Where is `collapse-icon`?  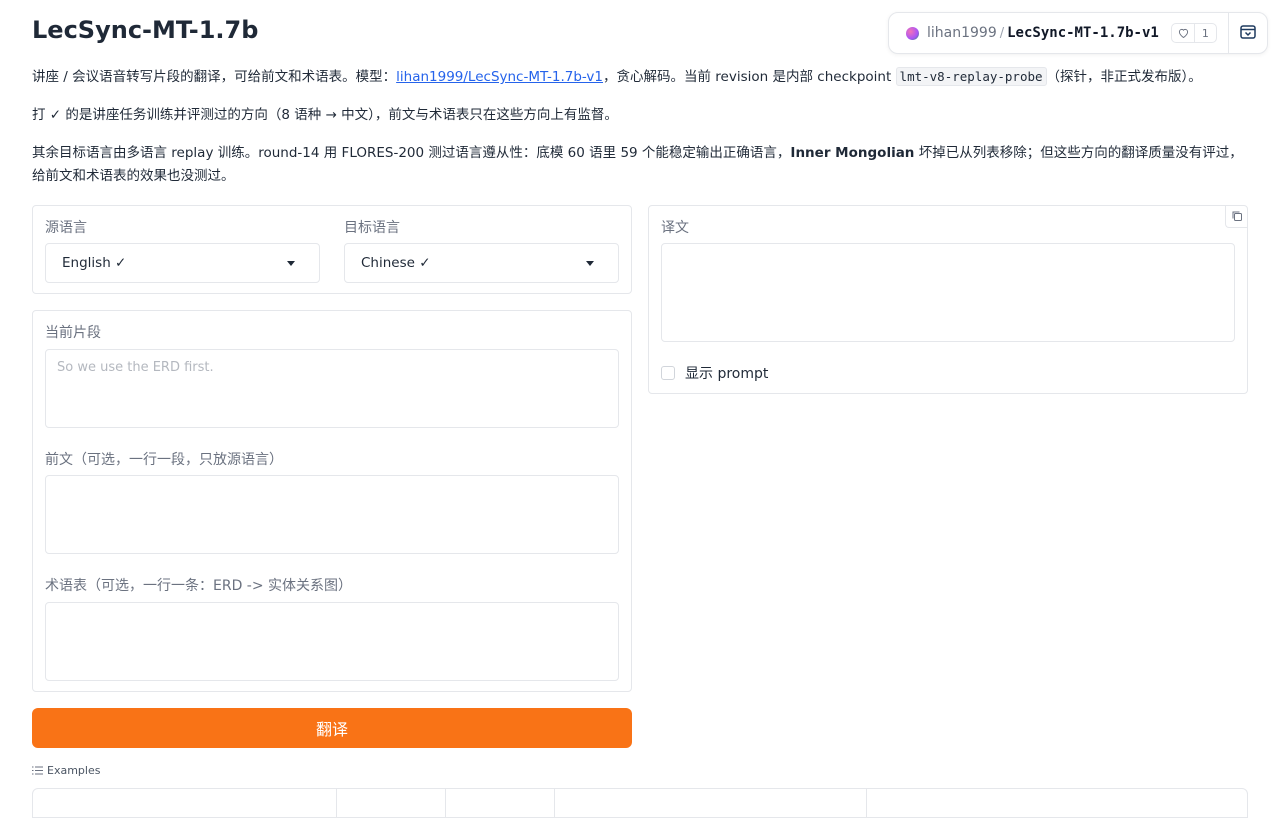
collapse-icon is located at coordinates (1248, 33).